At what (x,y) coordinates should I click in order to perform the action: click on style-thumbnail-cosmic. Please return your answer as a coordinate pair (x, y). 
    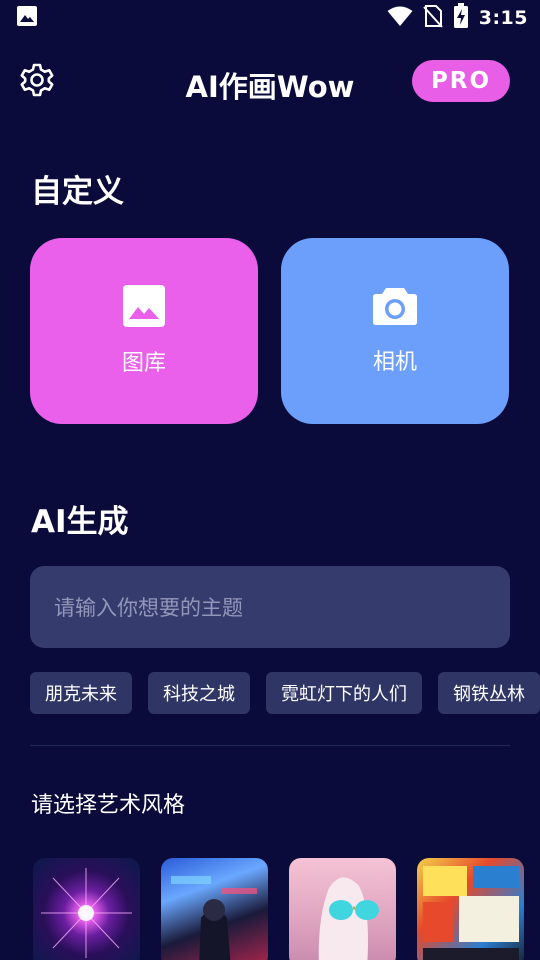
    Looking at the image, I should click on (86, 909).